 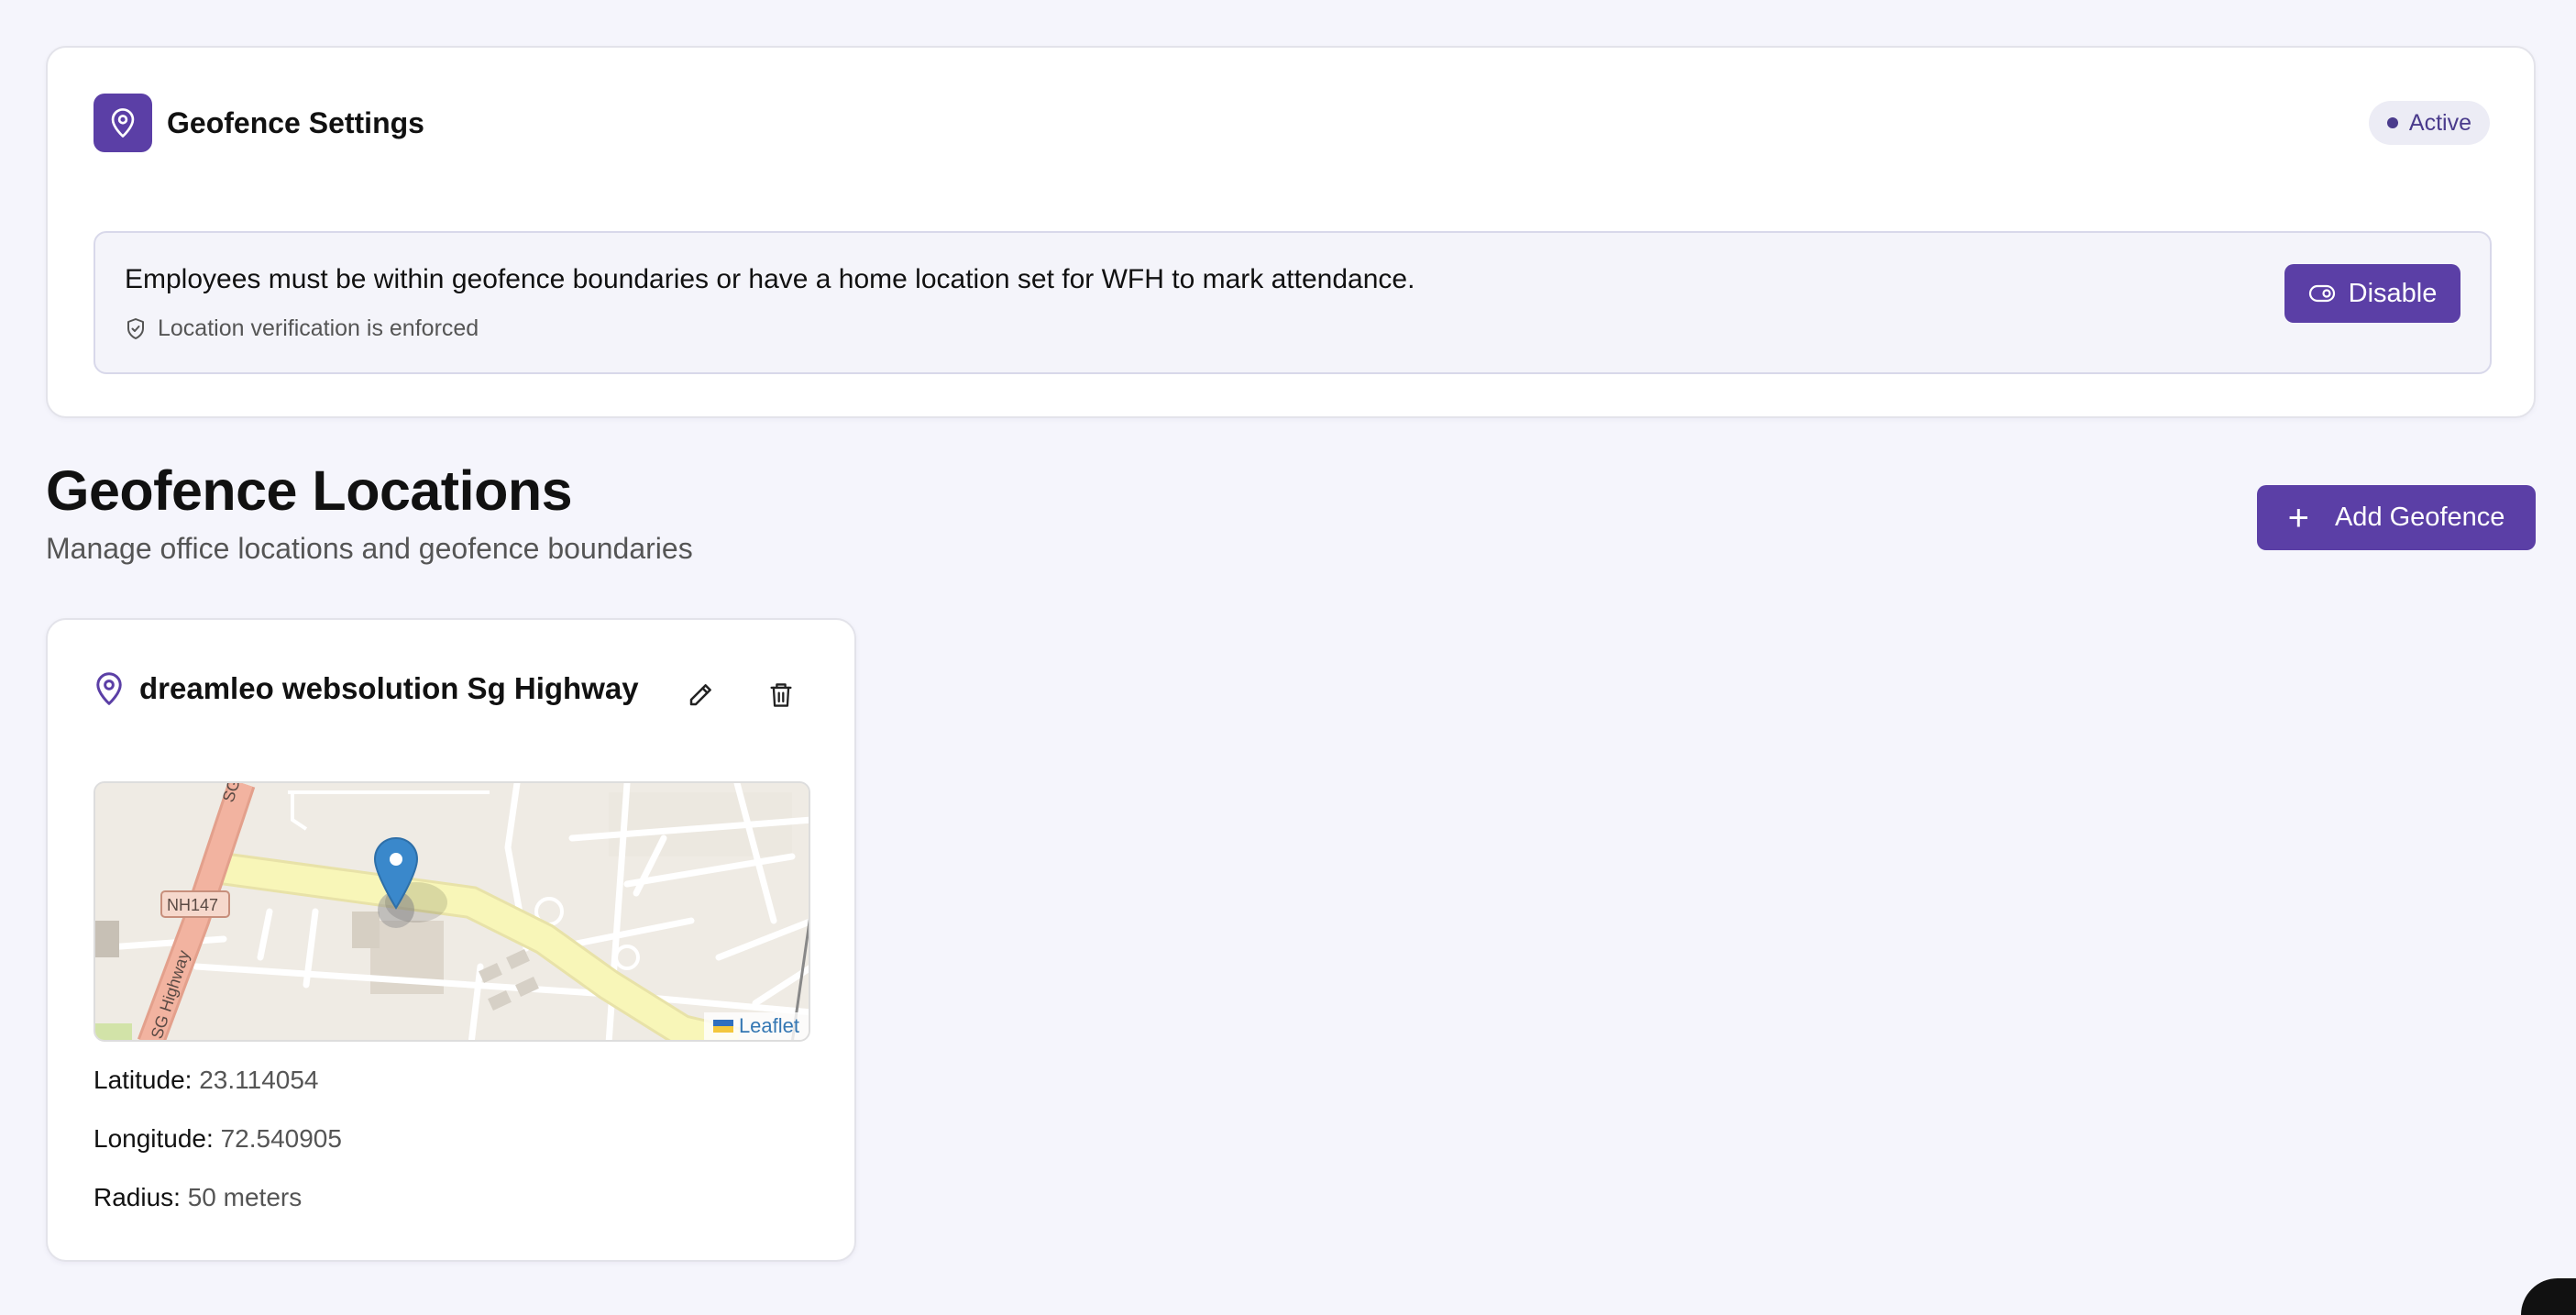 I want to click on latitude-value: 23.114054, so click(x=259, y=1080).